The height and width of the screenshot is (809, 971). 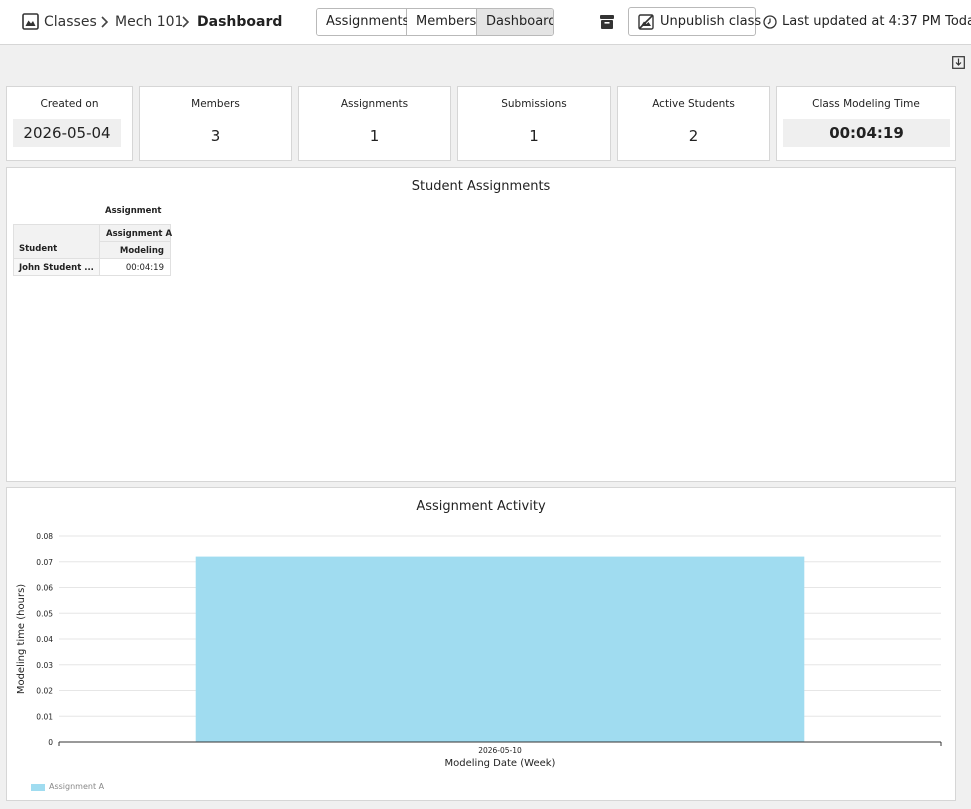 What do you see at coordinates (44, 536) in the screenshot?
I see `y-tick-label: 0.08` at bounding box center [44, 536].